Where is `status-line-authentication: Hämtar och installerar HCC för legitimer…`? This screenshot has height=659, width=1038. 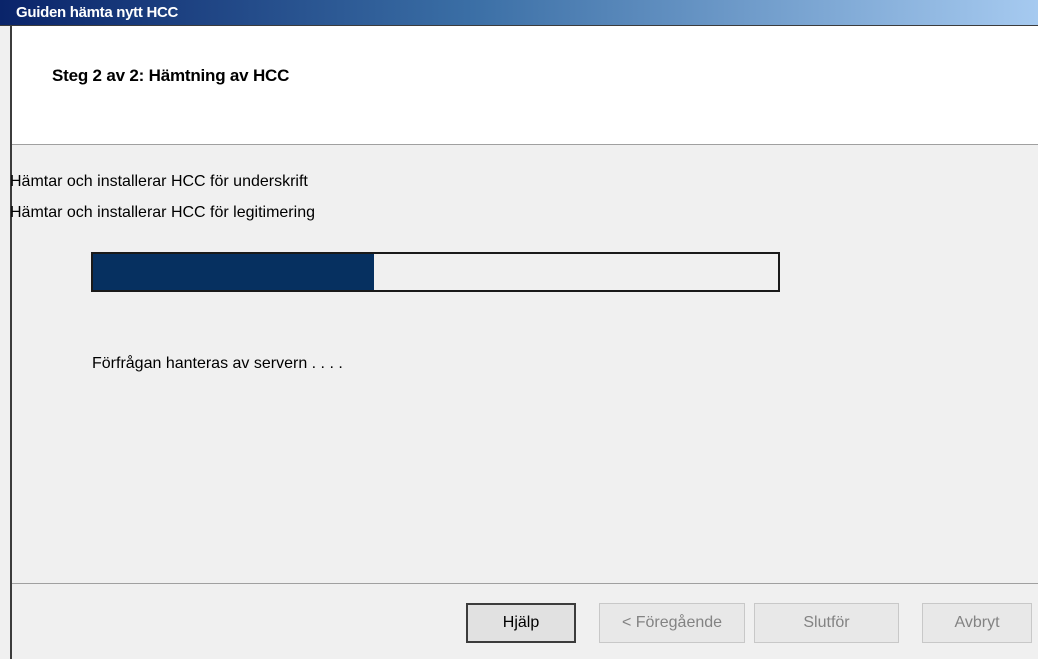 status-line-authentication: Hämtar och installerar HCC för legitimer… is located at coordinates (162, 212).